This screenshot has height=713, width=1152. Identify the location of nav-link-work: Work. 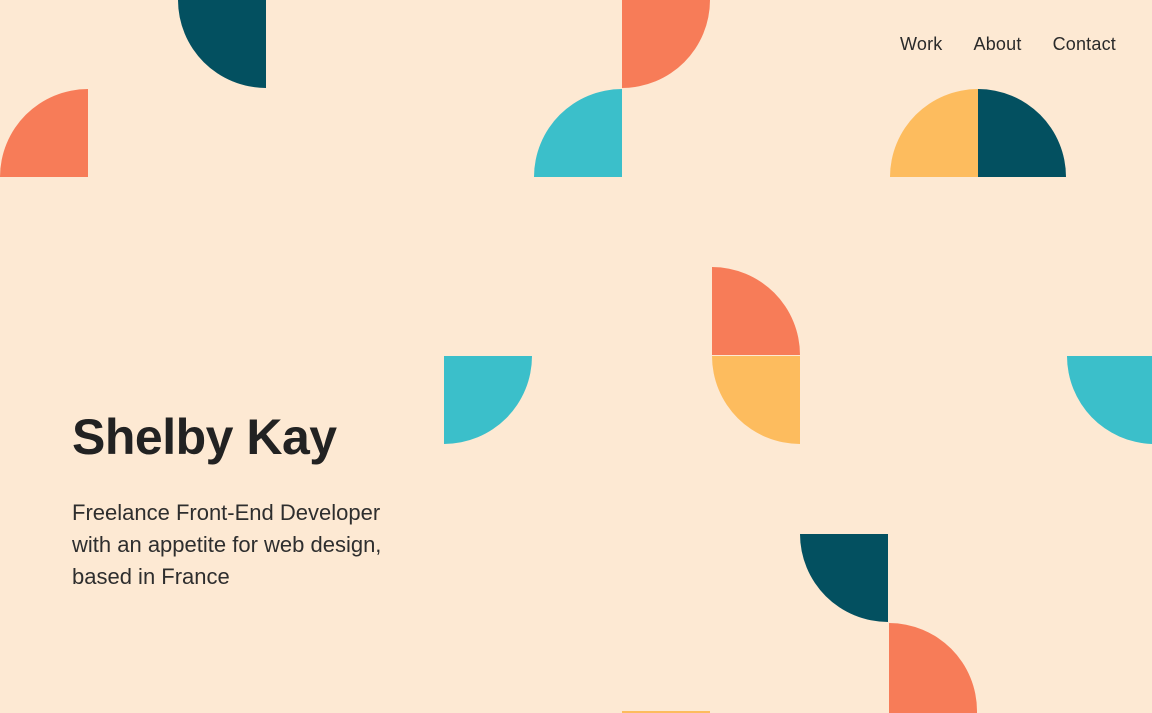
(921, 44).